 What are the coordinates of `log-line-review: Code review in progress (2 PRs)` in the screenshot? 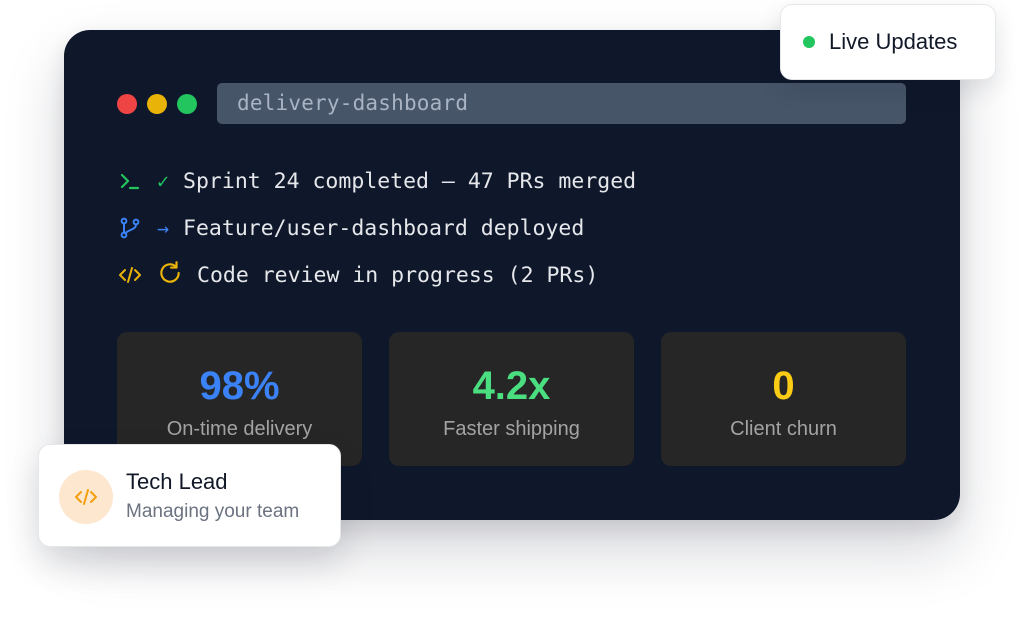 It's located at (357, 275).